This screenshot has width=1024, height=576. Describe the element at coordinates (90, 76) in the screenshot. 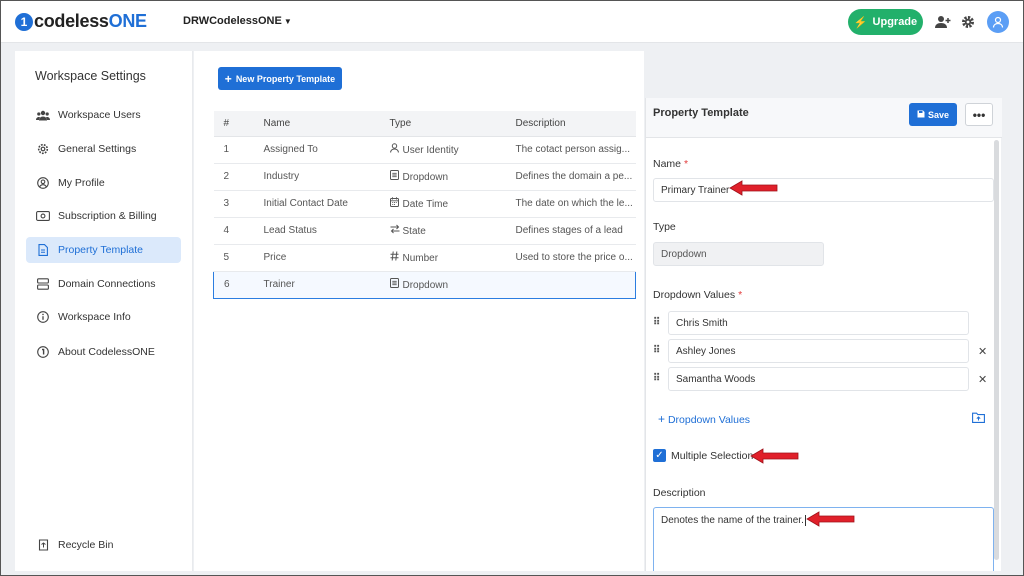

I see `sidebar-title: Workspace Settings` at that location.